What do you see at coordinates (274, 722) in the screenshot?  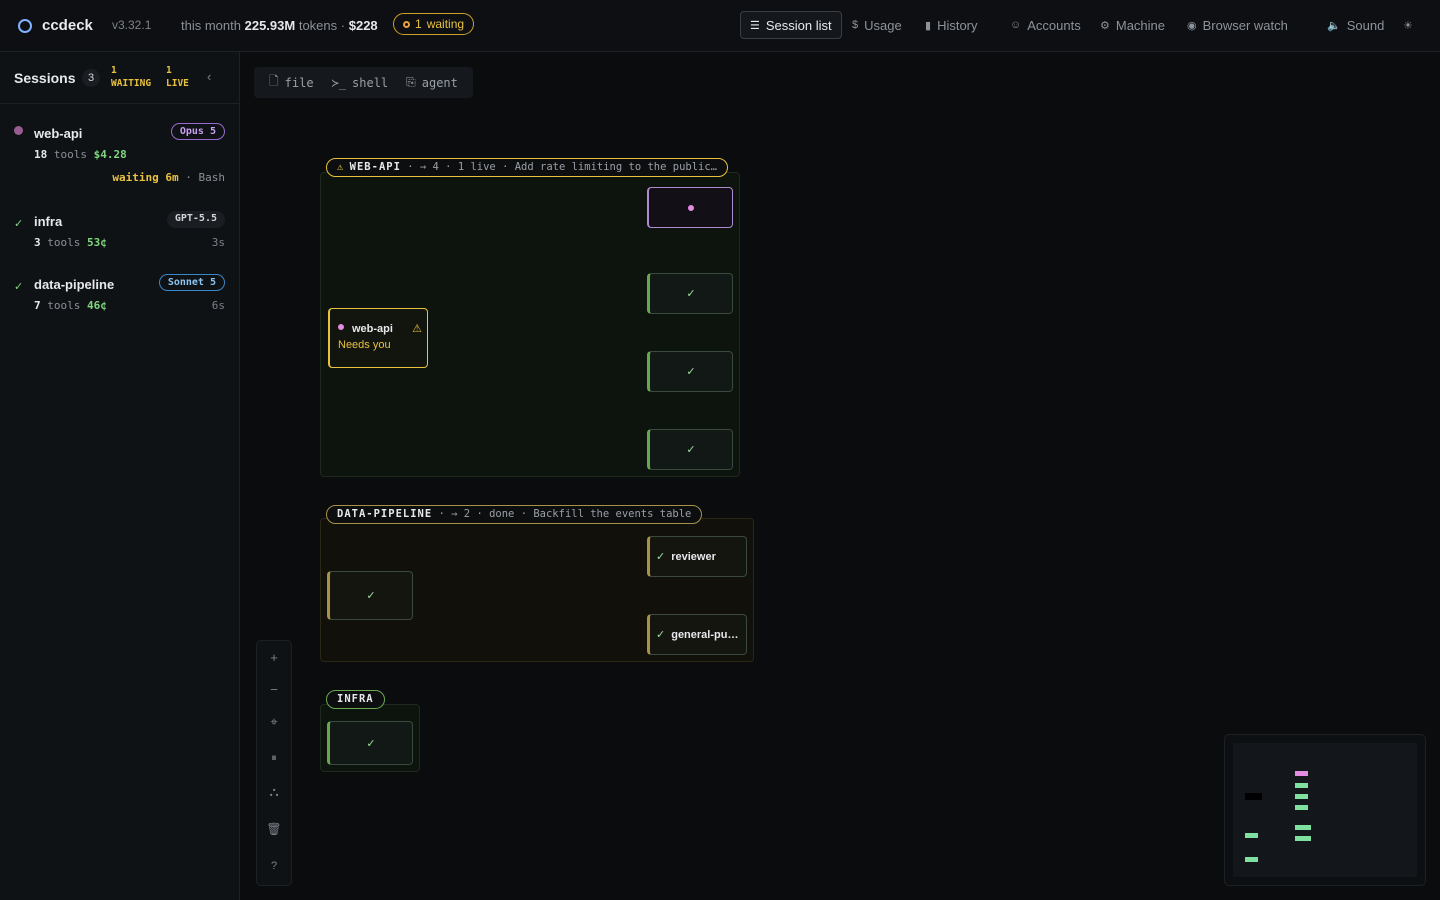 I see `fit-view-button: ⌖` at bounding box center [274, 722].